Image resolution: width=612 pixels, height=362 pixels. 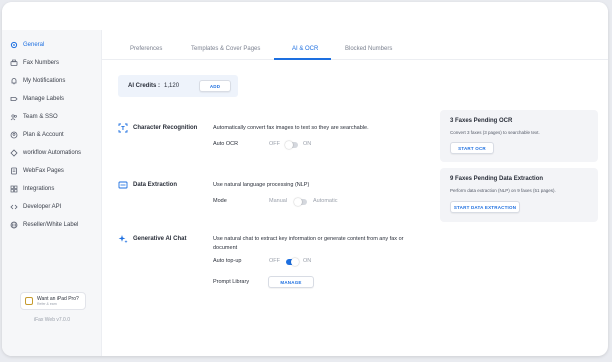 What do you see at coordinates (231, 282) in the screenshot?
I see `prompt-library-label: Prompt Library` at bounding box center [231, 282].